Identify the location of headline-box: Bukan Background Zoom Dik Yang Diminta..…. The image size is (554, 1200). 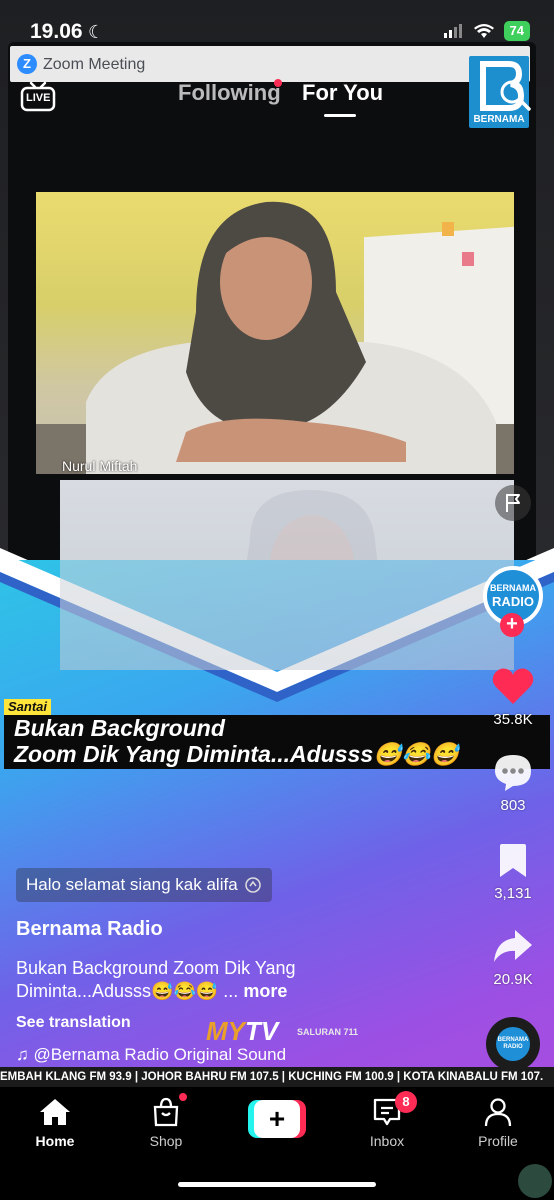
(277, 742).